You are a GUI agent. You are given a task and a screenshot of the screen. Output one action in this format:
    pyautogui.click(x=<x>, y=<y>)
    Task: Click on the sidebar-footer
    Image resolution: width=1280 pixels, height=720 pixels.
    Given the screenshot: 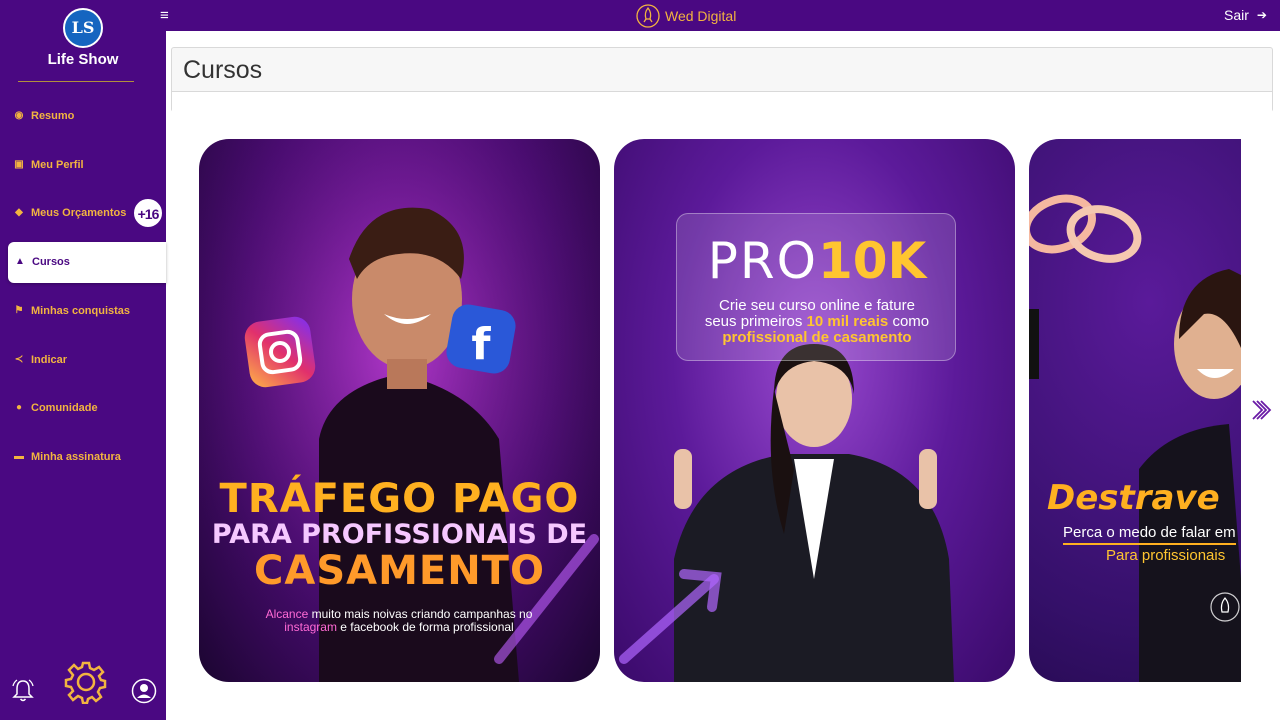 What is the action you would take?
    pyautogui.click(x=83, y=686)
    